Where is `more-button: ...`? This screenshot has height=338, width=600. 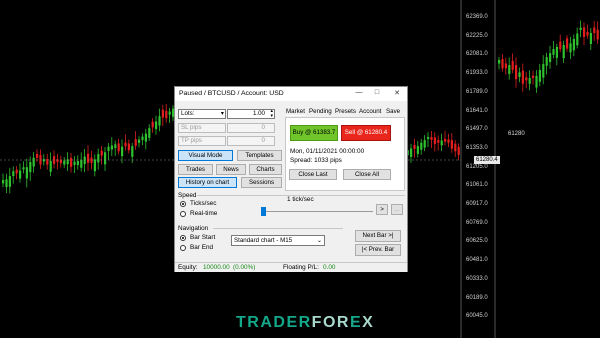 more-button: ... is located at coordinates (397, 209).